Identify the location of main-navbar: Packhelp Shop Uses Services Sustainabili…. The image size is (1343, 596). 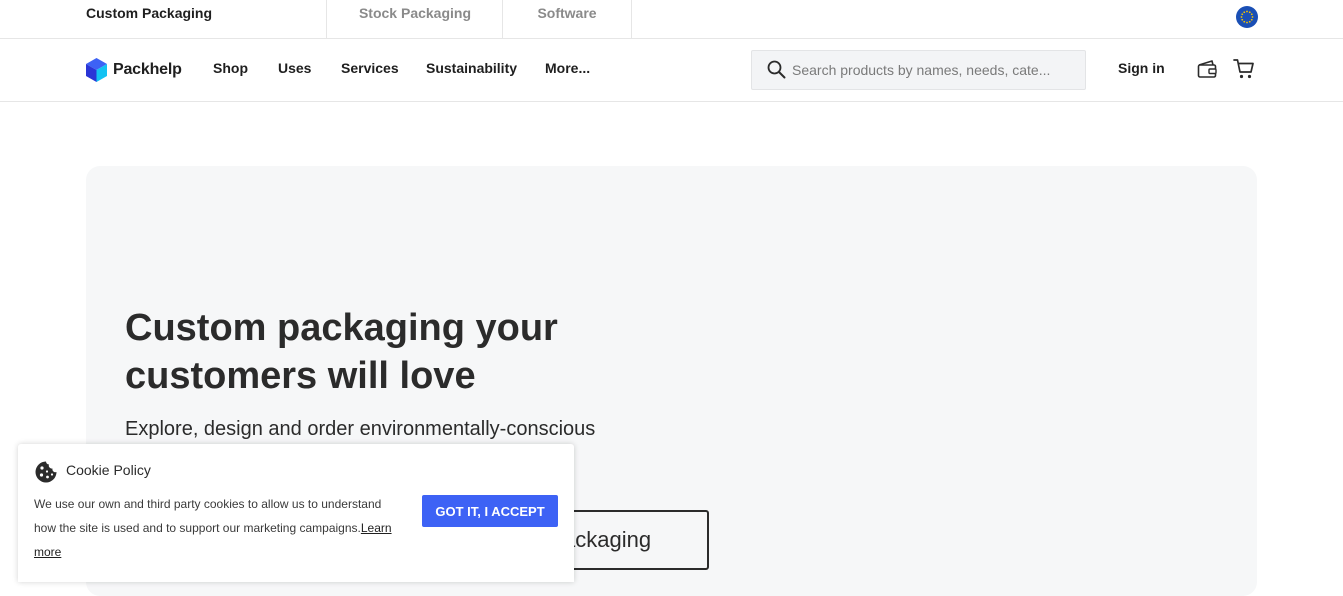
(671, 70).